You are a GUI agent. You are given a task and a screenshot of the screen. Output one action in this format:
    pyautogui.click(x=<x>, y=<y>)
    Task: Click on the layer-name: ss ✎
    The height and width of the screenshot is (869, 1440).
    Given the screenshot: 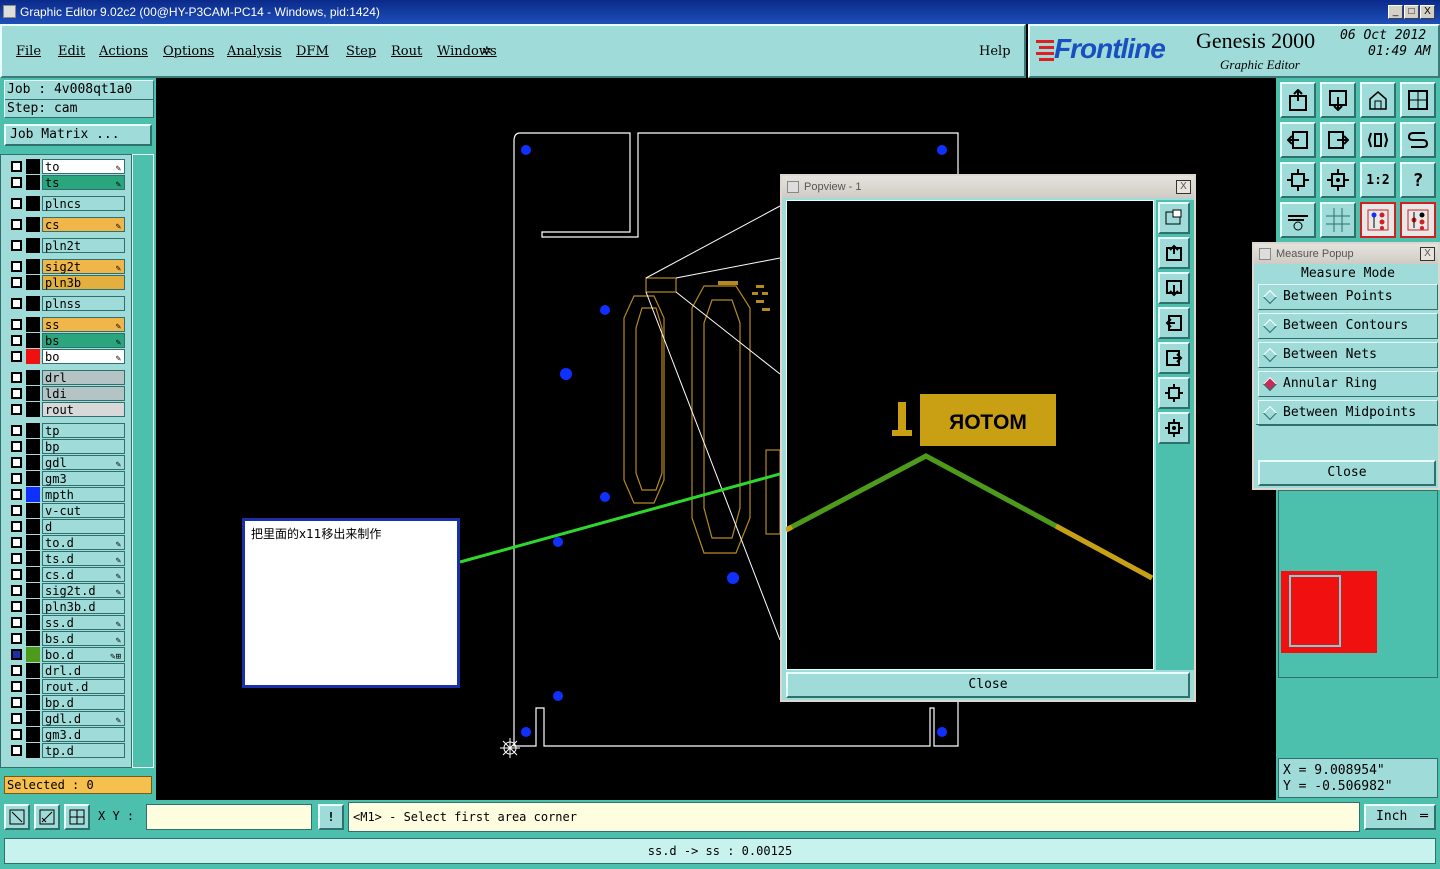 What is the action you would take?
    pyautogui.click(x=83, y=324)
    